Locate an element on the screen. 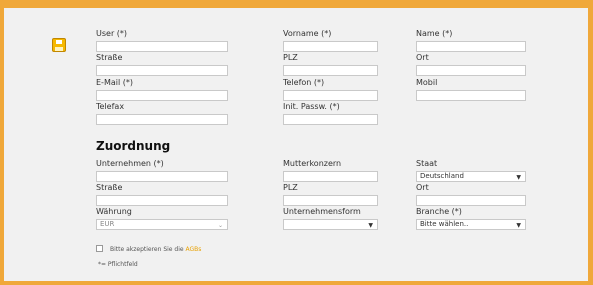  passwort-label: Init. Passw. (*) is located at coordinates (311, 106).